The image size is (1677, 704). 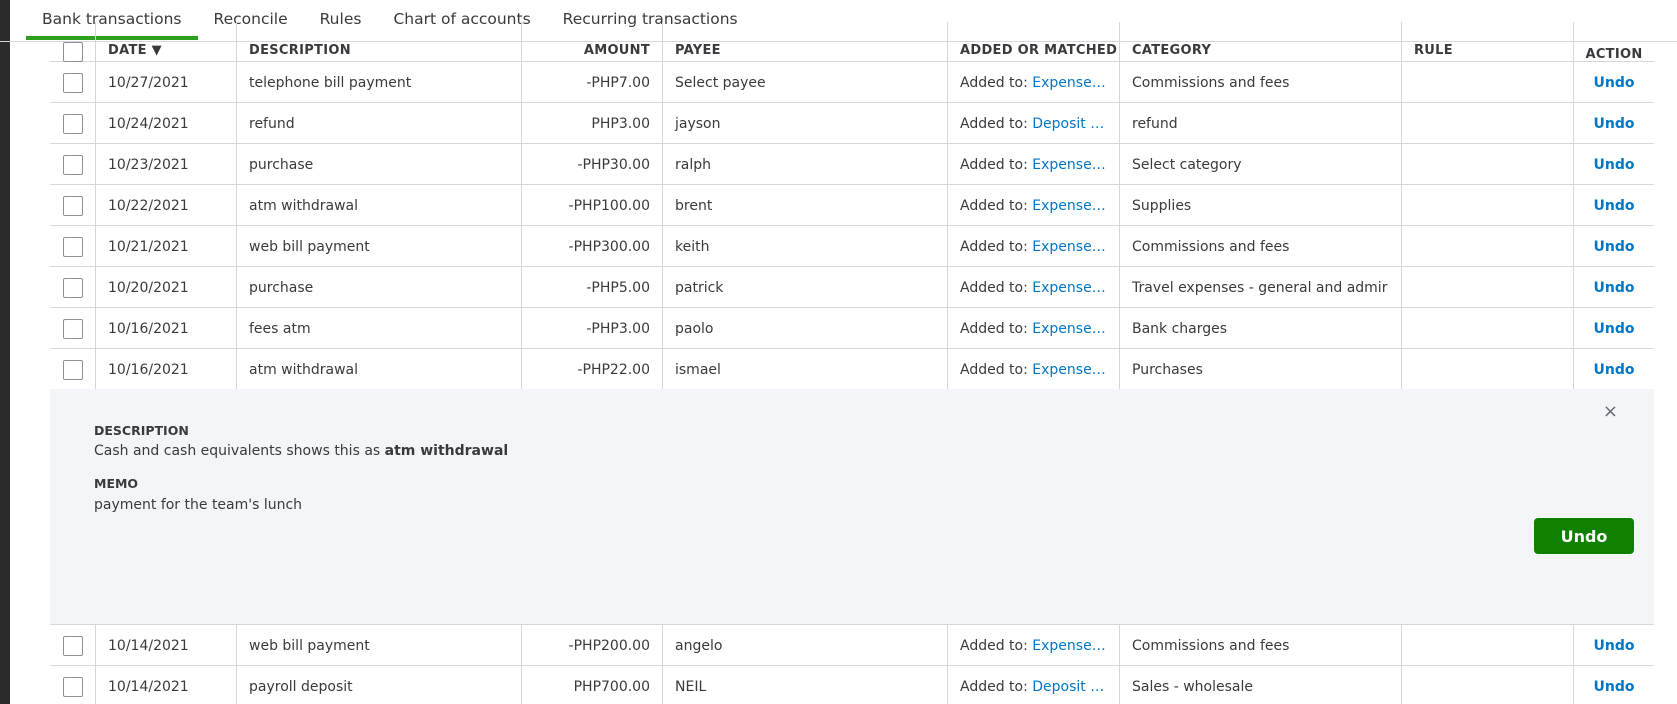 I want to click on row-category: Supplies, so click(x=1261, y=205).